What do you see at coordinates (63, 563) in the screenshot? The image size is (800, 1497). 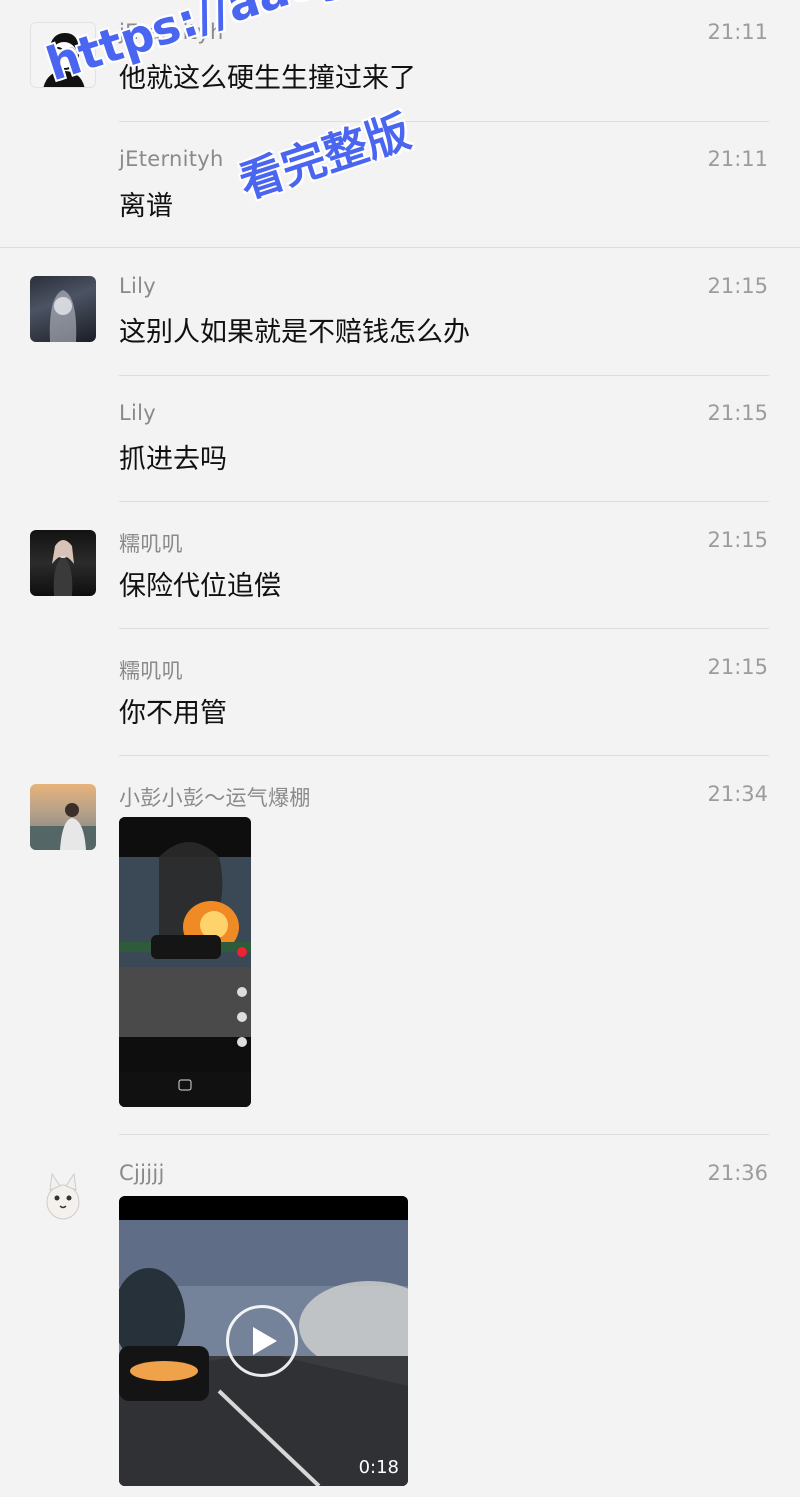 I see `avatar-nuojiji` at bounding box center [63, 563].